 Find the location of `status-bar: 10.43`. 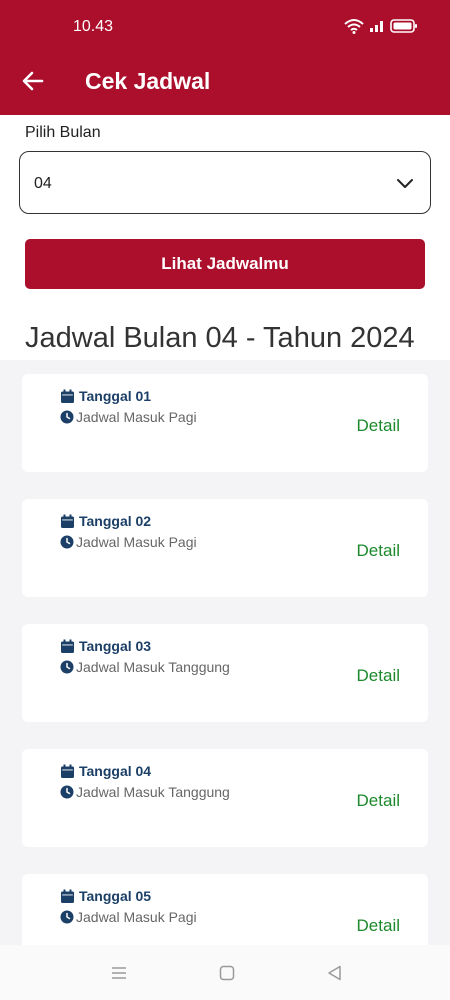

status-bar: 10.43 is located at coordinates (225, 28).